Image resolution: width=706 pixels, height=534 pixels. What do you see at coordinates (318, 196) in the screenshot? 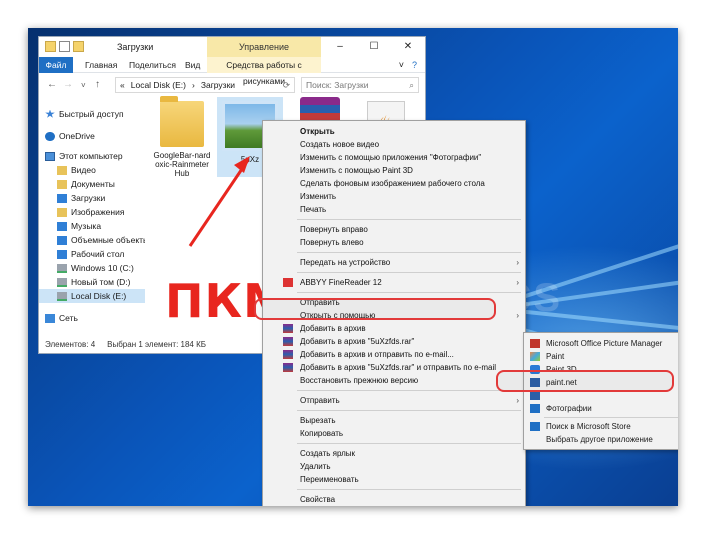
I see `menu-item-label: Изменить` at bounding box center [318, 196].